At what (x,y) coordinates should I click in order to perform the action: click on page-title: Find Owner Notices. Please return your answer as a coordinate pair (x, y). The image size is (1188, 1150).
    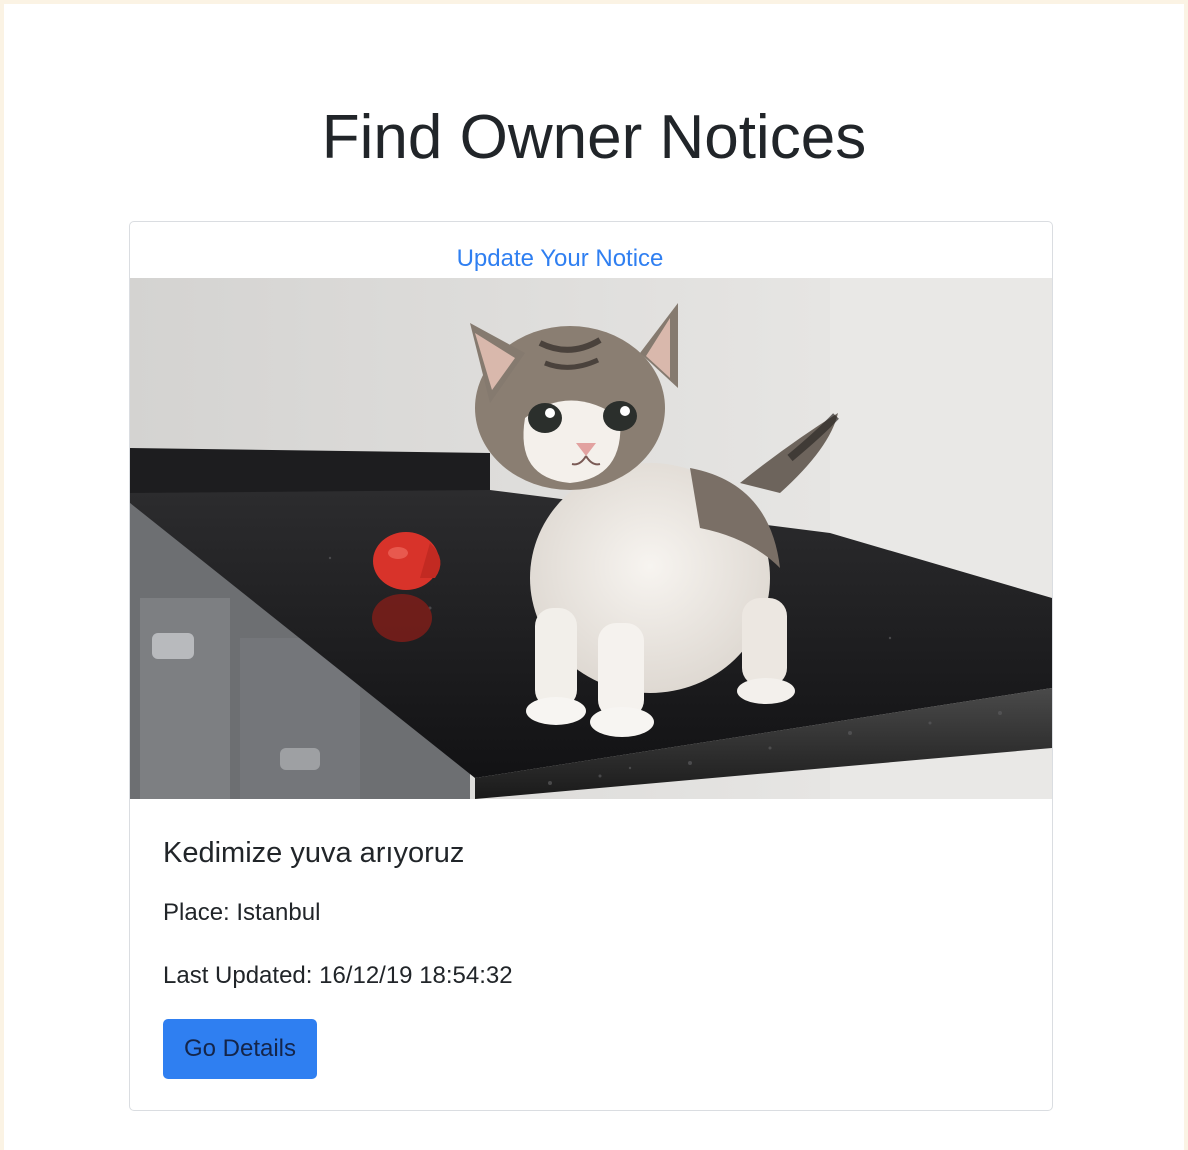
    Looking at the image, I should click on (594, 137).